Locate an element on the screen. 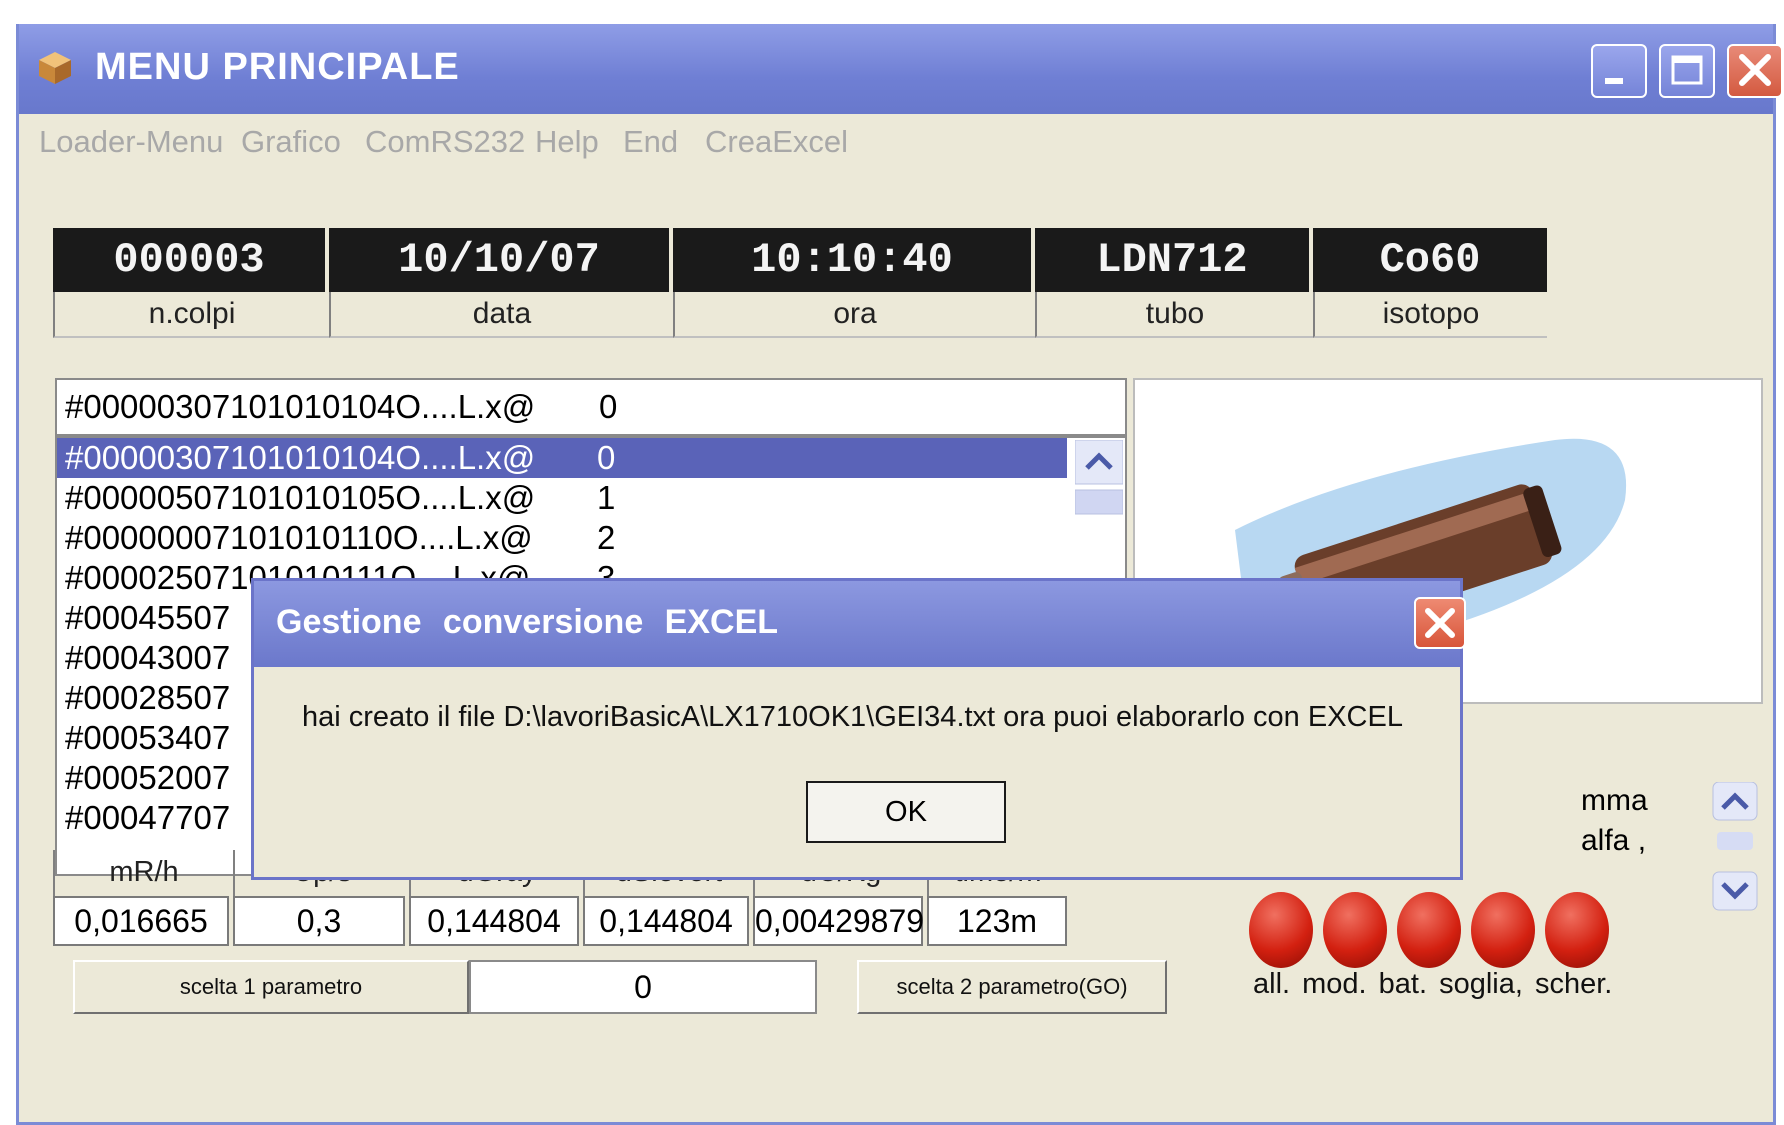 The height and width of the screenshot is (1125, 1784). maximize-button is located at coordinates (1687, 71).